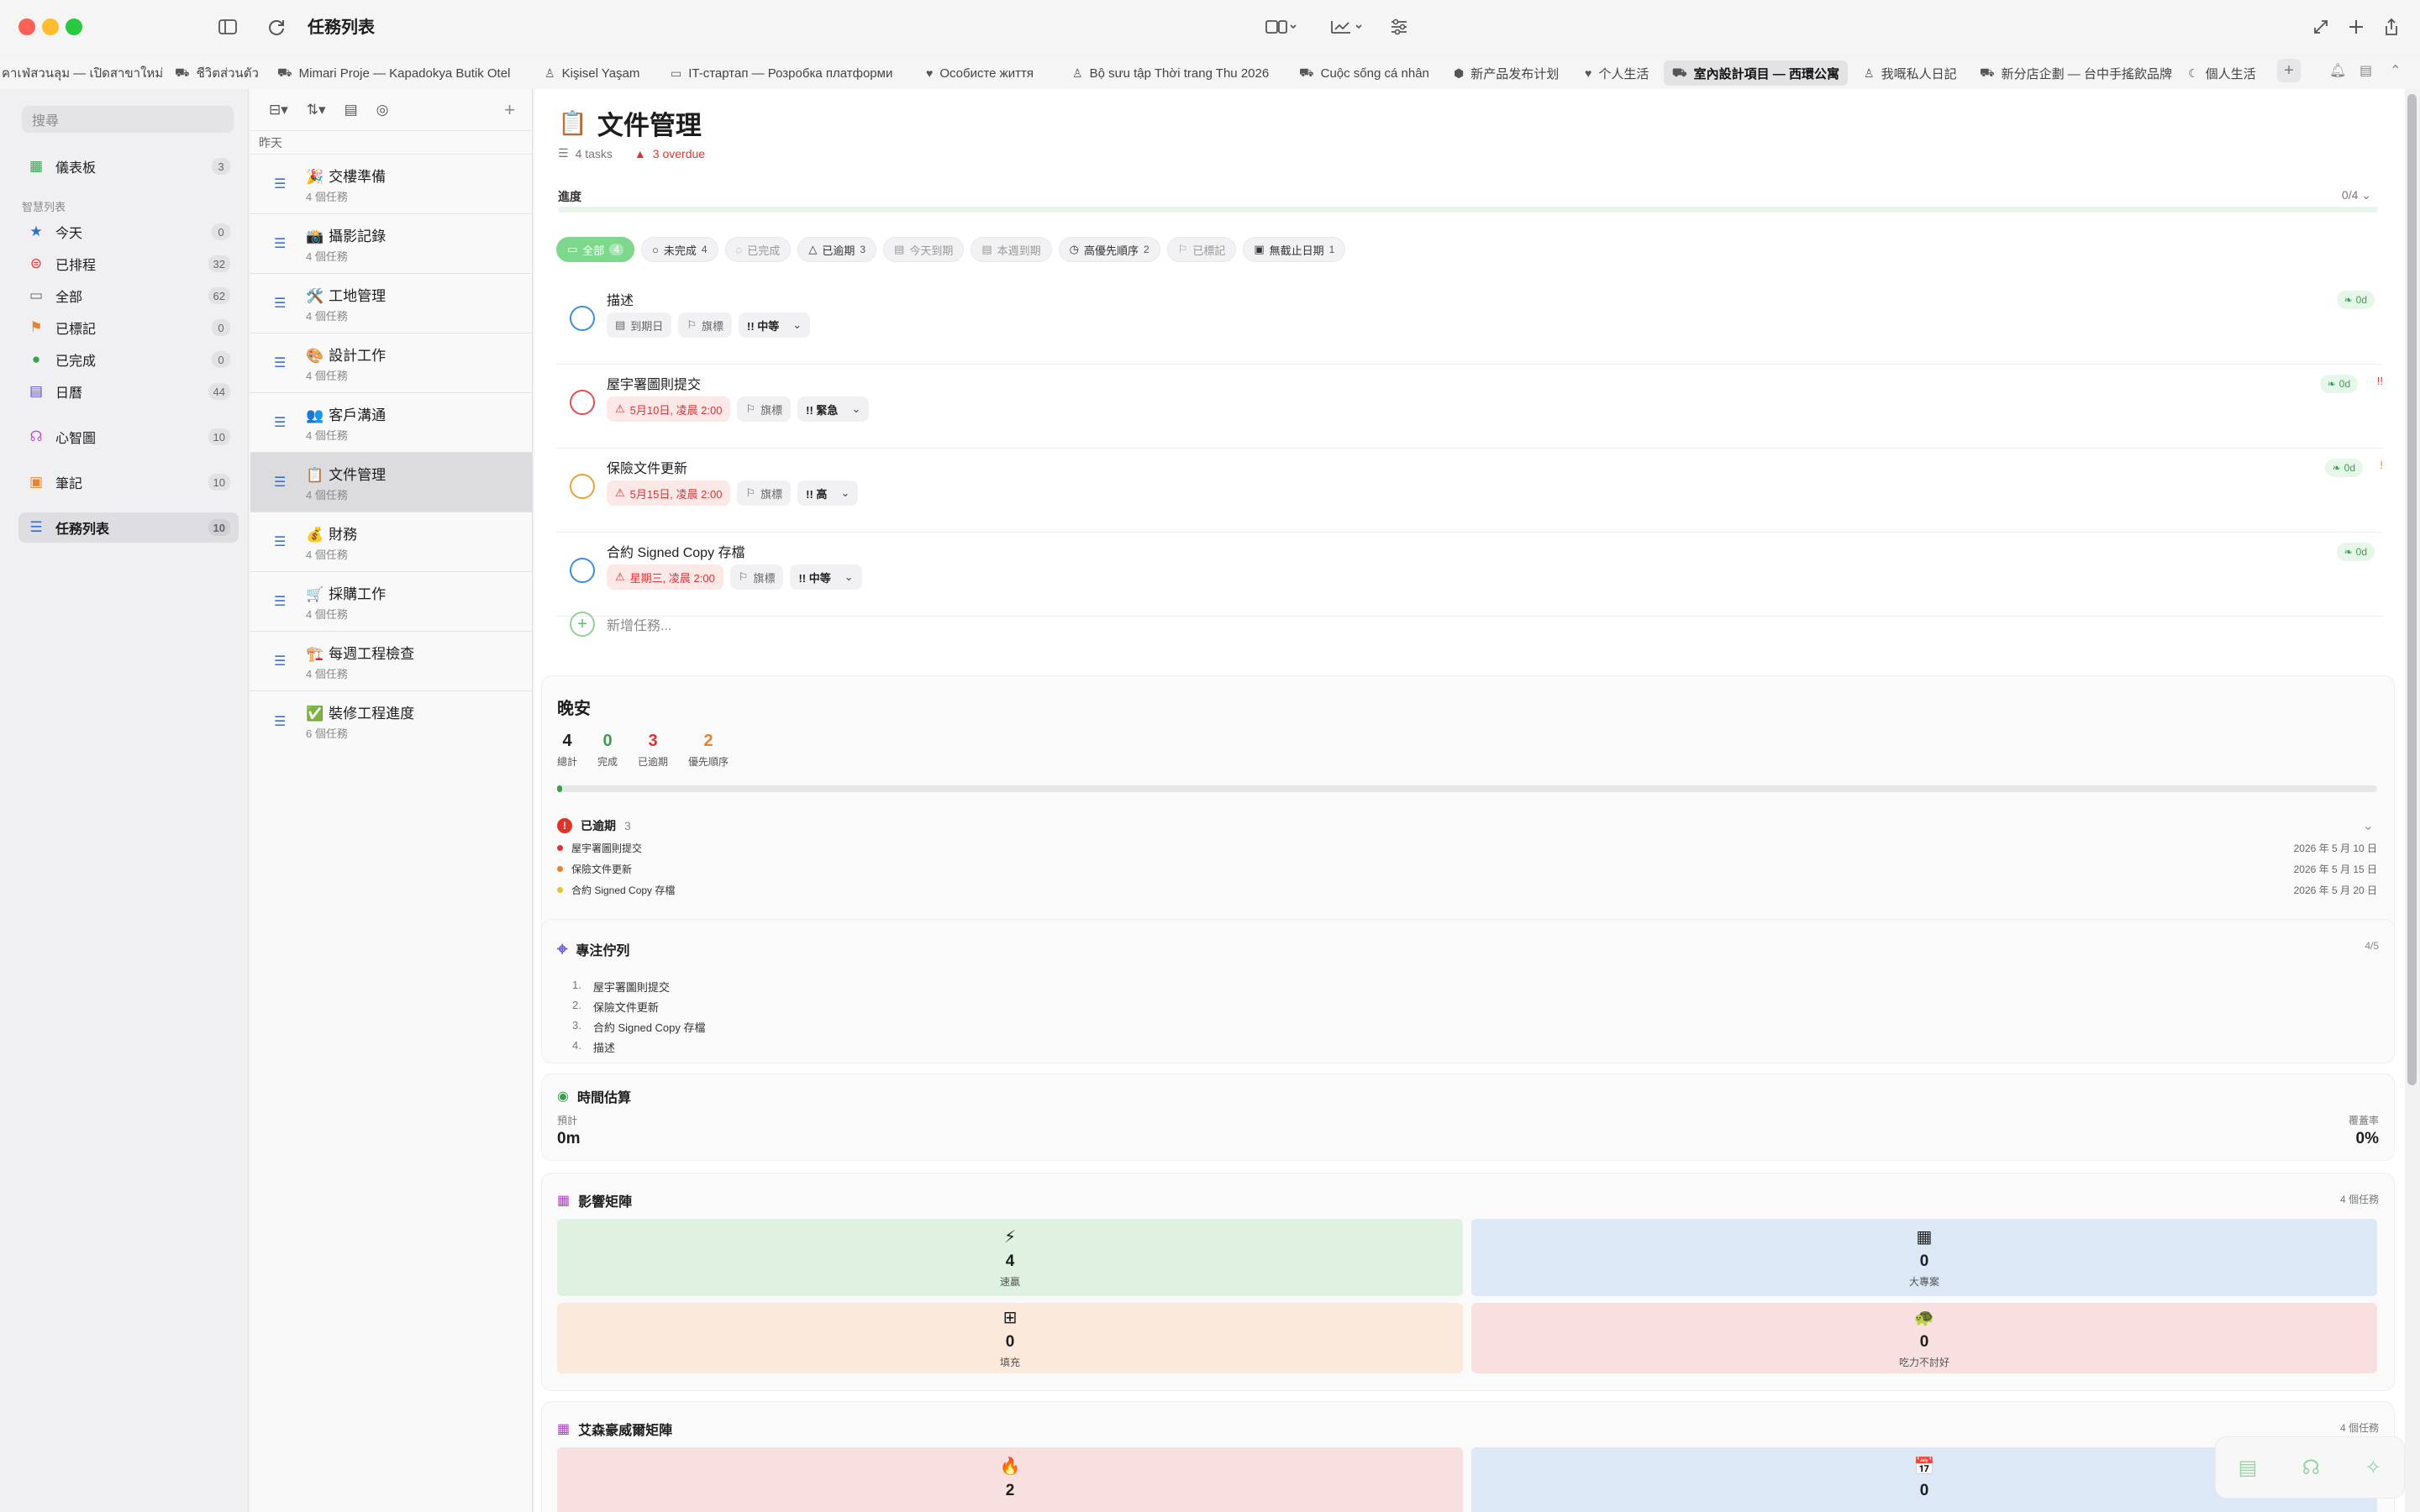 Image resolution: width=2420 pixels, height=1512 pixels. Describe the element at coordinates (382, 110) in the screenshot. I see `check-filter-icon: ◎` at that location.